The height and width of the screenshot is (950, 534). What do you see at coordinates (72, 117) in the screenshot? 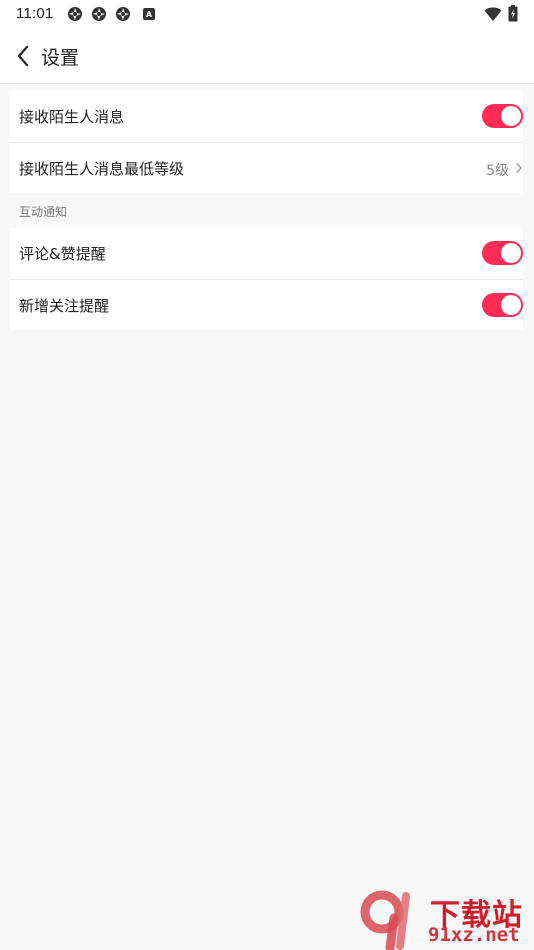
I see `setting-label: 接收陌生人消息` at bounding box center [72, 117].